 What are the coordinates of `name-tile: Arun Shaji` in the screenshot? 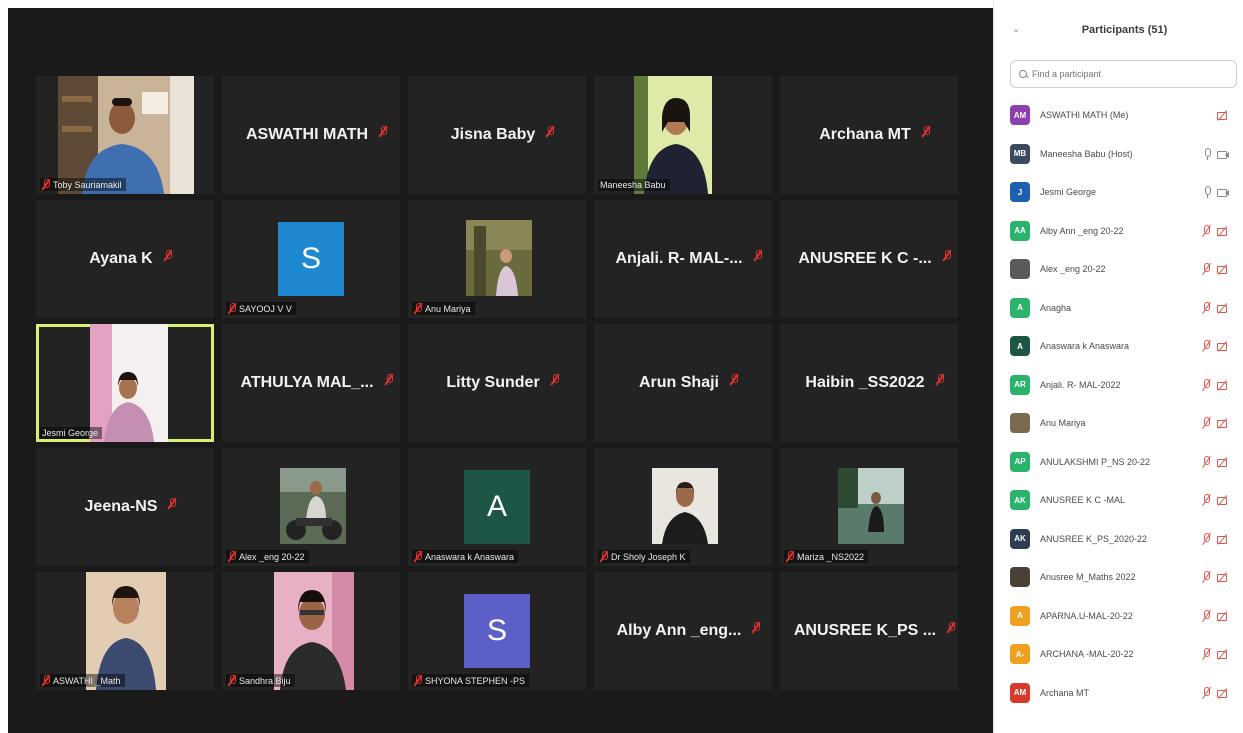 It's located at (683, 383).